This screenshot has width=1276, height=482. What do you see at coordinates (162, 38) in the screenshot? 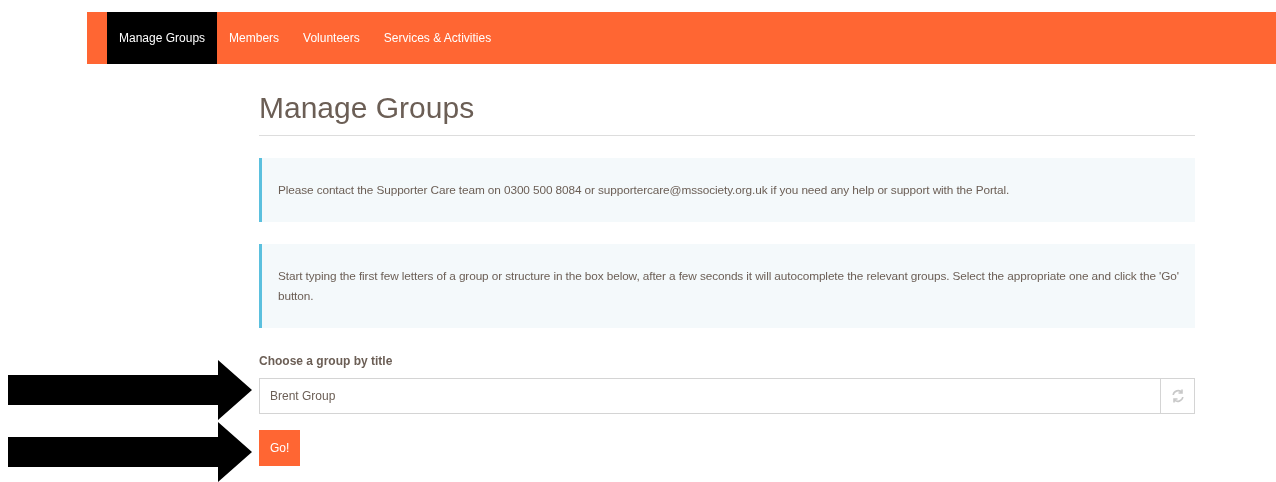
I see `nav-tab: Manage Groups` at bounding box center [162, 38].